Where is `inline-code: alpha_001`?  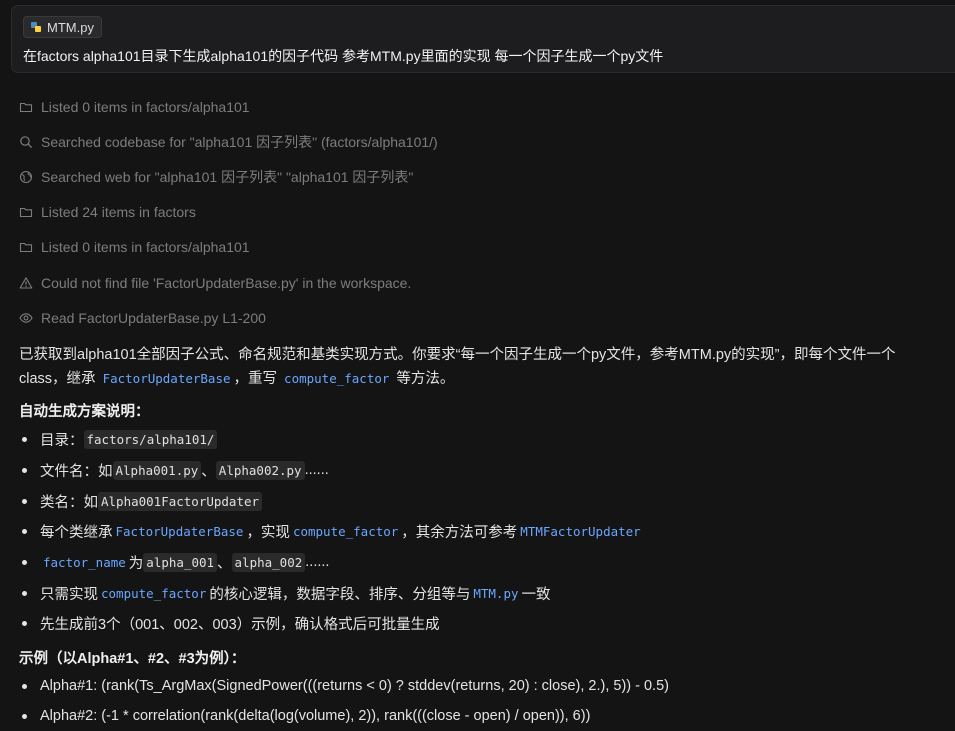 inline-code: alpha_001 is located at coordinates (180, 562).